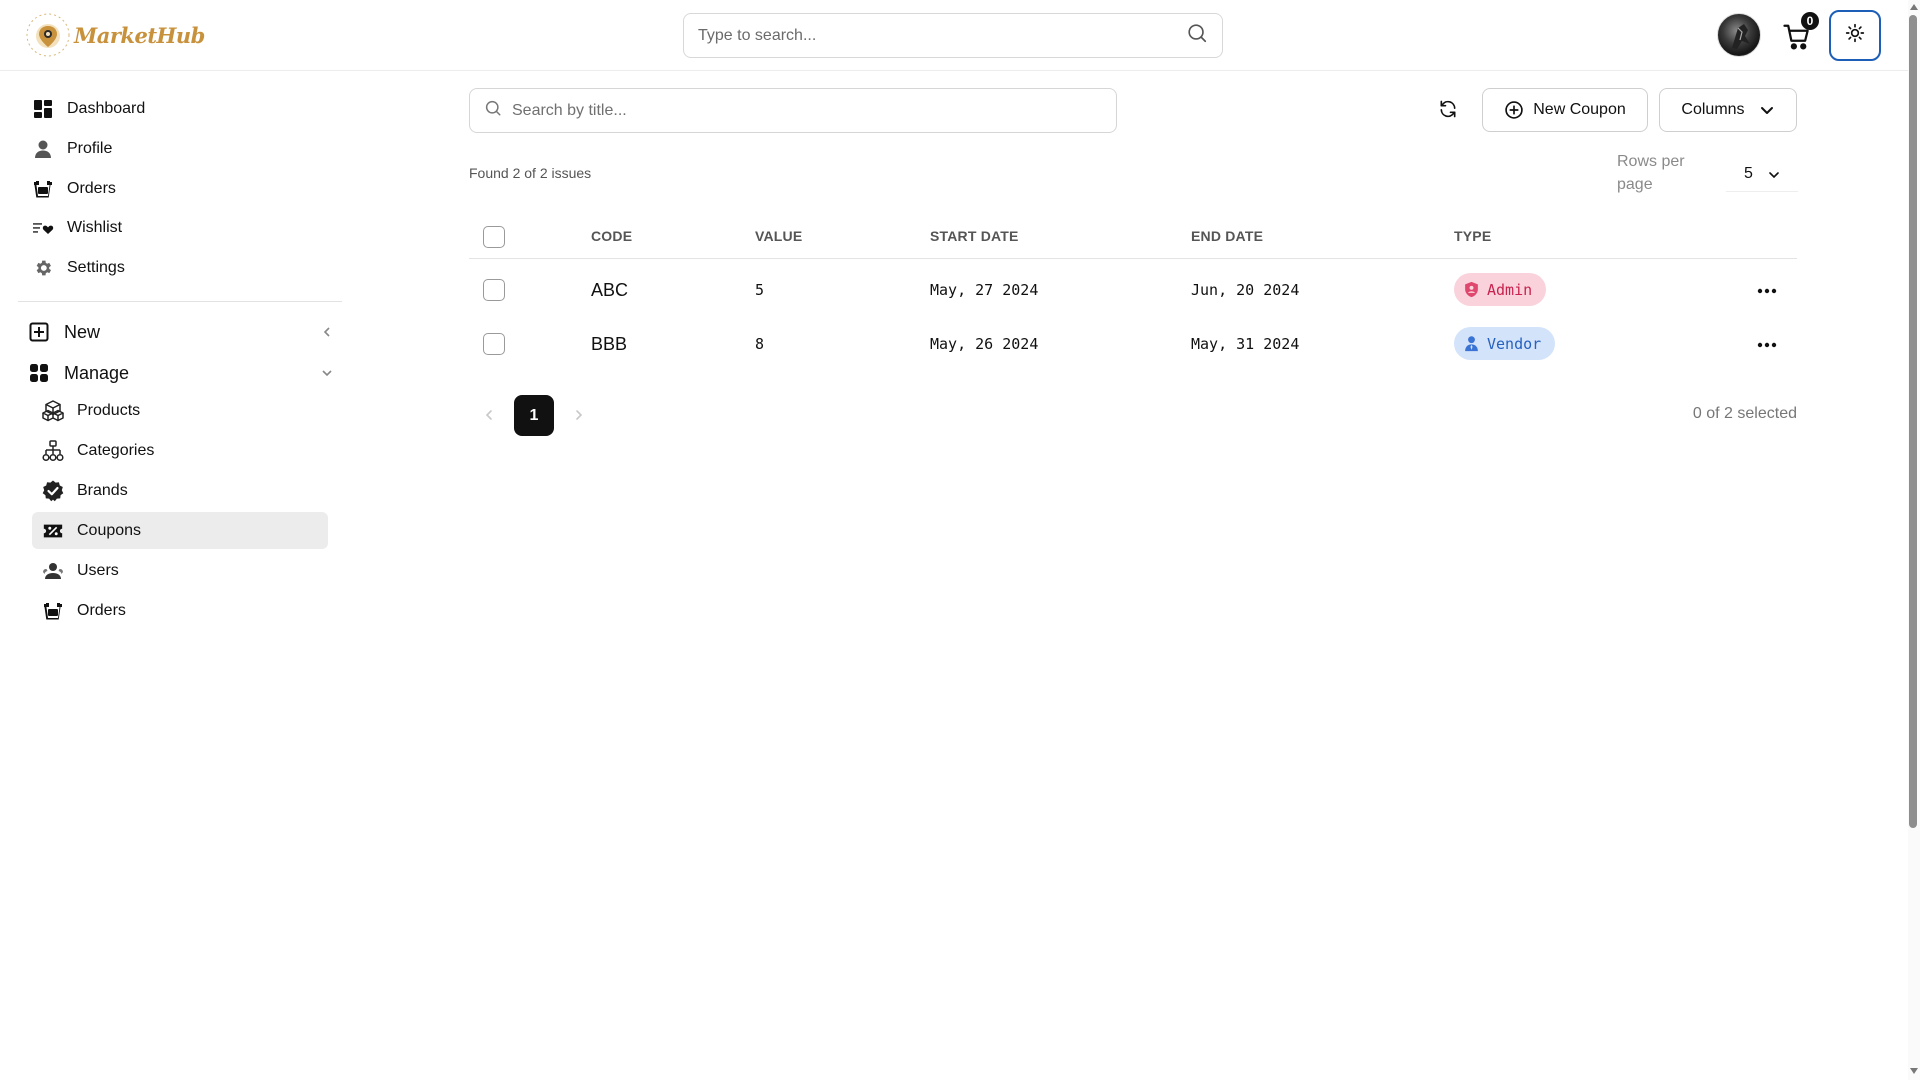  Describe the element at coordinates (180, 301) in the screenshot. I see `sidebar-divider` at that location.